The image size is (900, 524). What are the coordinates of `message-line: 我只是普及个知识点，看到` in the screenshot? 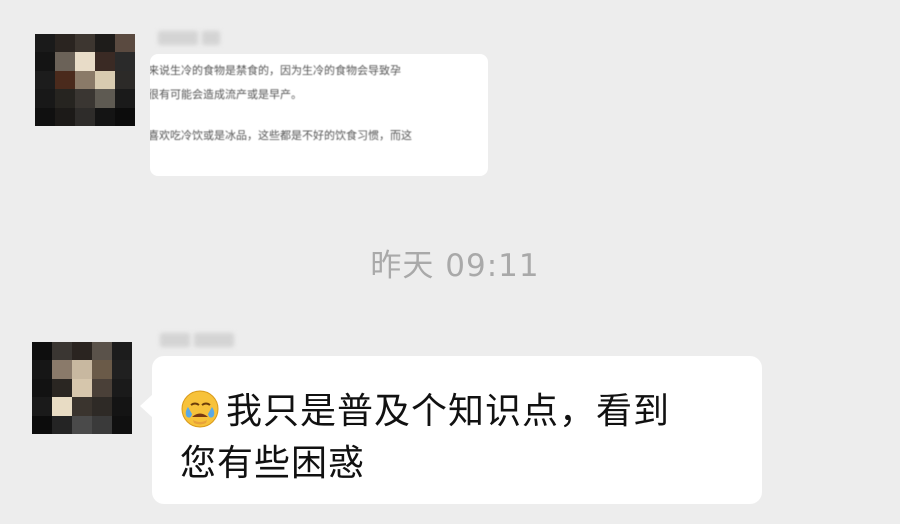 It's located at (448, 411).